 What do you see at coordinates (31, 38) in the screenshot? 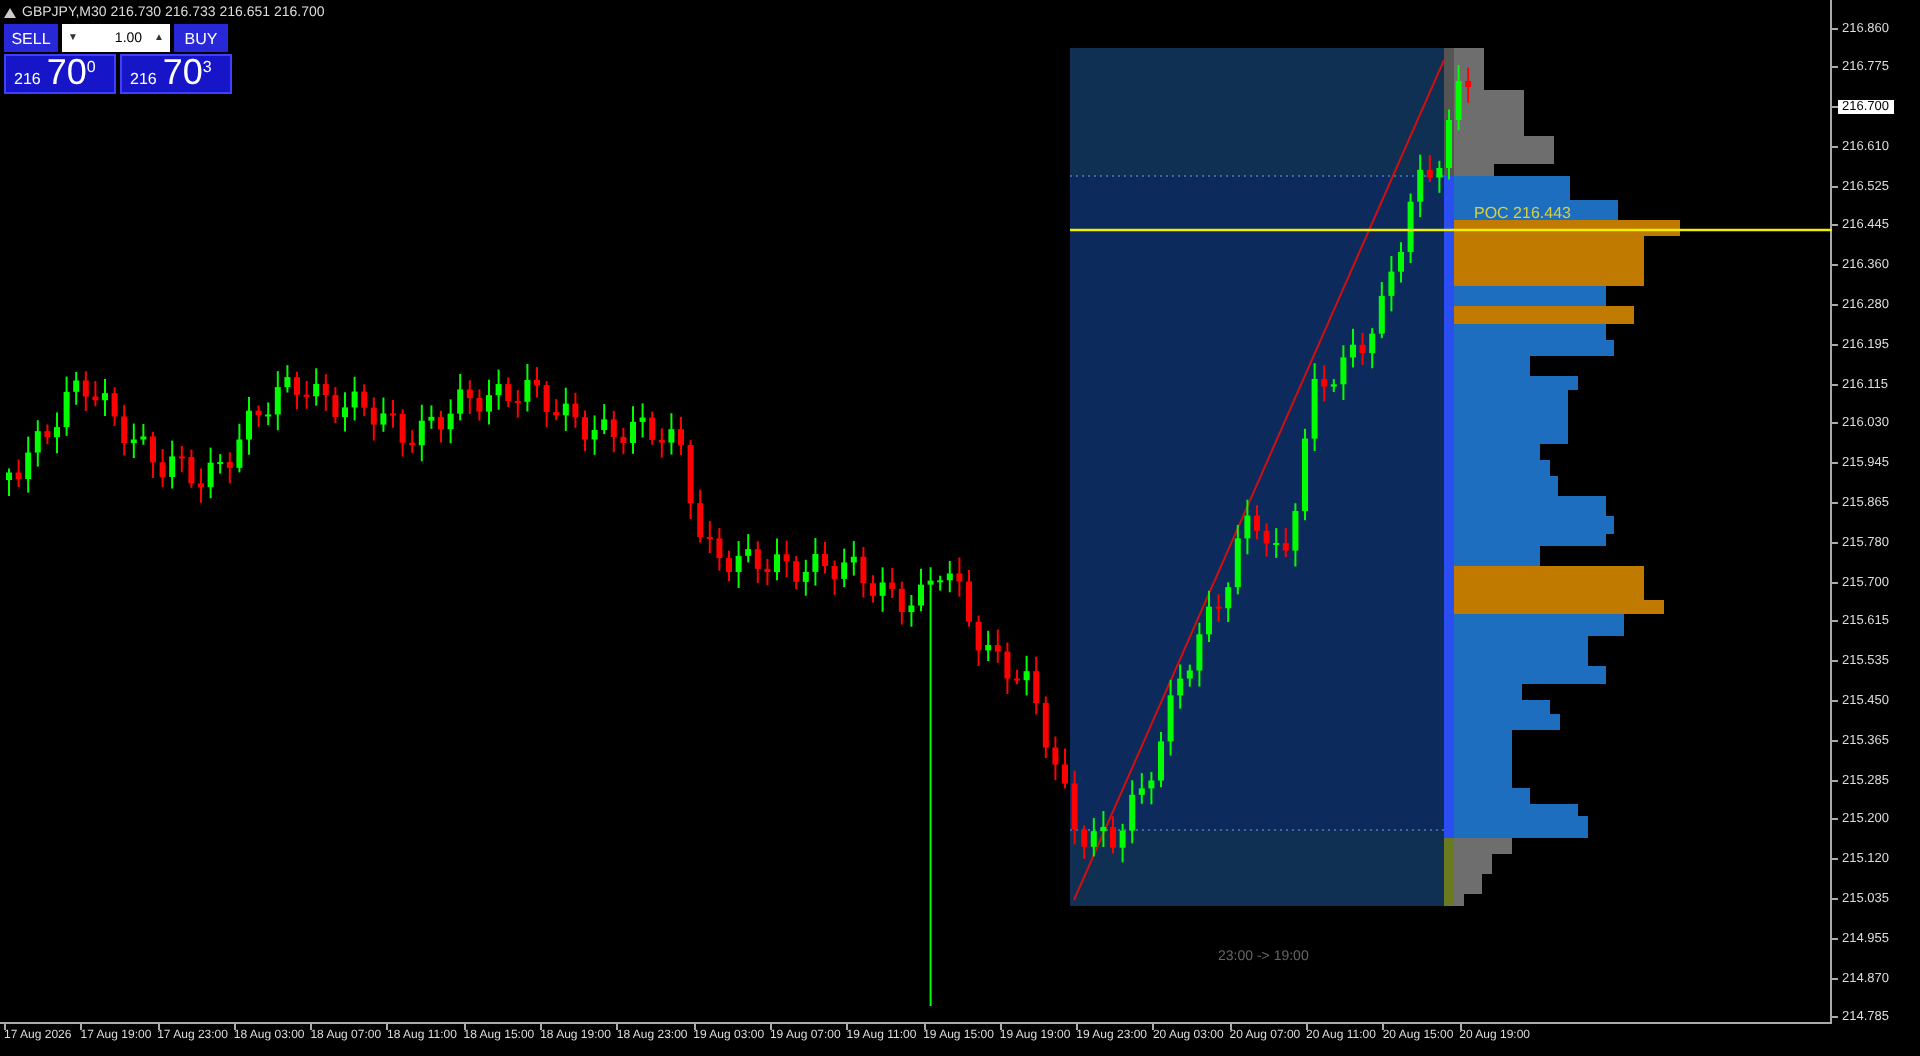
I see `sell-button: SELL` at bounding box center [31, 38].